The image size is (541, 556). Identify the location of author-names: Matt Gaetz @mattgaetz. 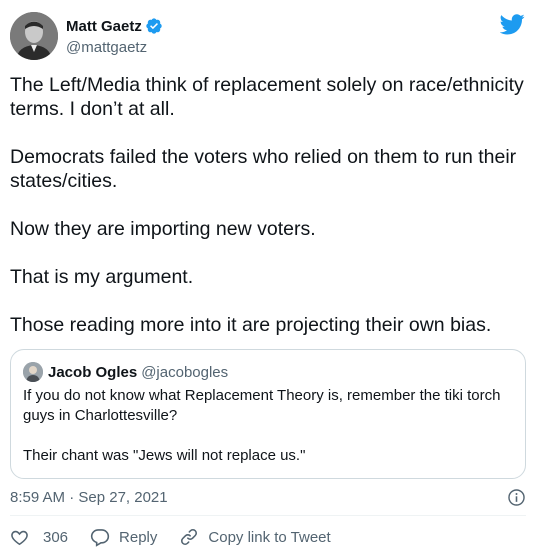
(114, 36).